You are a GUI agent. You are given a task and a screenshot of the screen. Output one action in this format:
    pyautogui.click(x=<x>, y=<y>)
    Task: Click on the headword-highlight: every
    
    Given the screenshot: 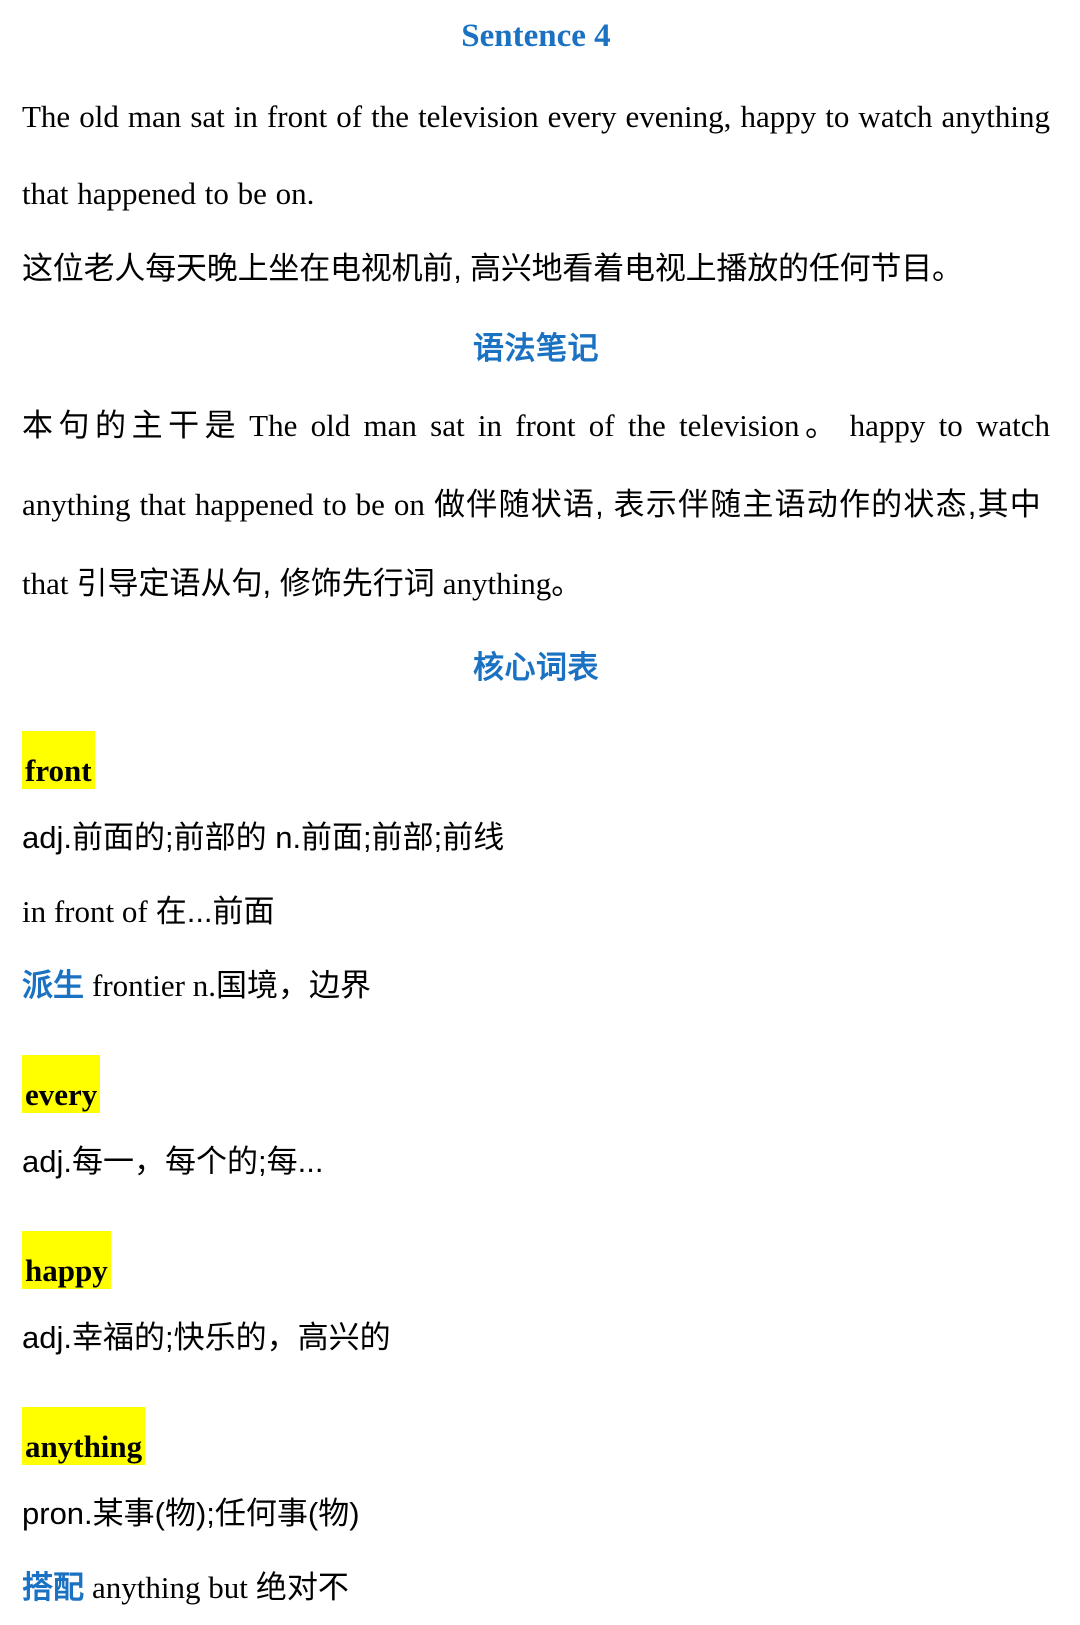 What is the action you would take?
    pyautogui.click(x=61, y=1084)
    